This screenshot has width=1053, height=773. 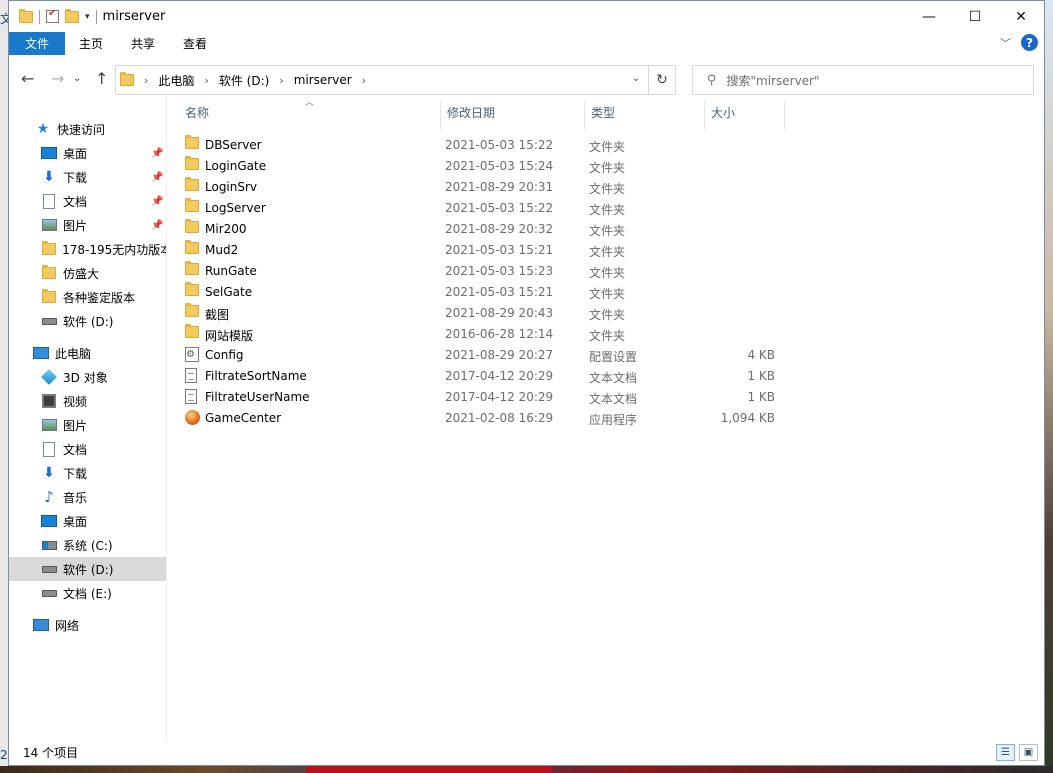 I want to click on file-date: 2016-06-28 12:14, so click(x=499, y=334).